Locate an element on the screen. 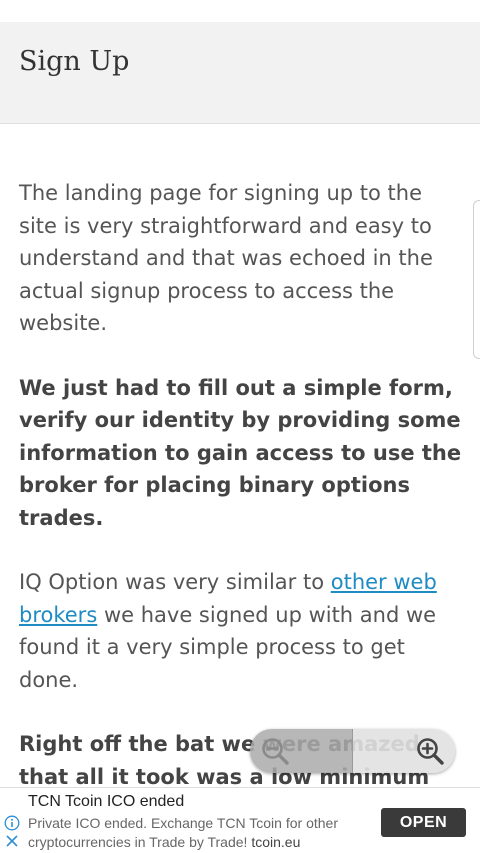 The width and height of the screenshot is (480, 853). scrollbar-tab is located at coordinates (476, 279).